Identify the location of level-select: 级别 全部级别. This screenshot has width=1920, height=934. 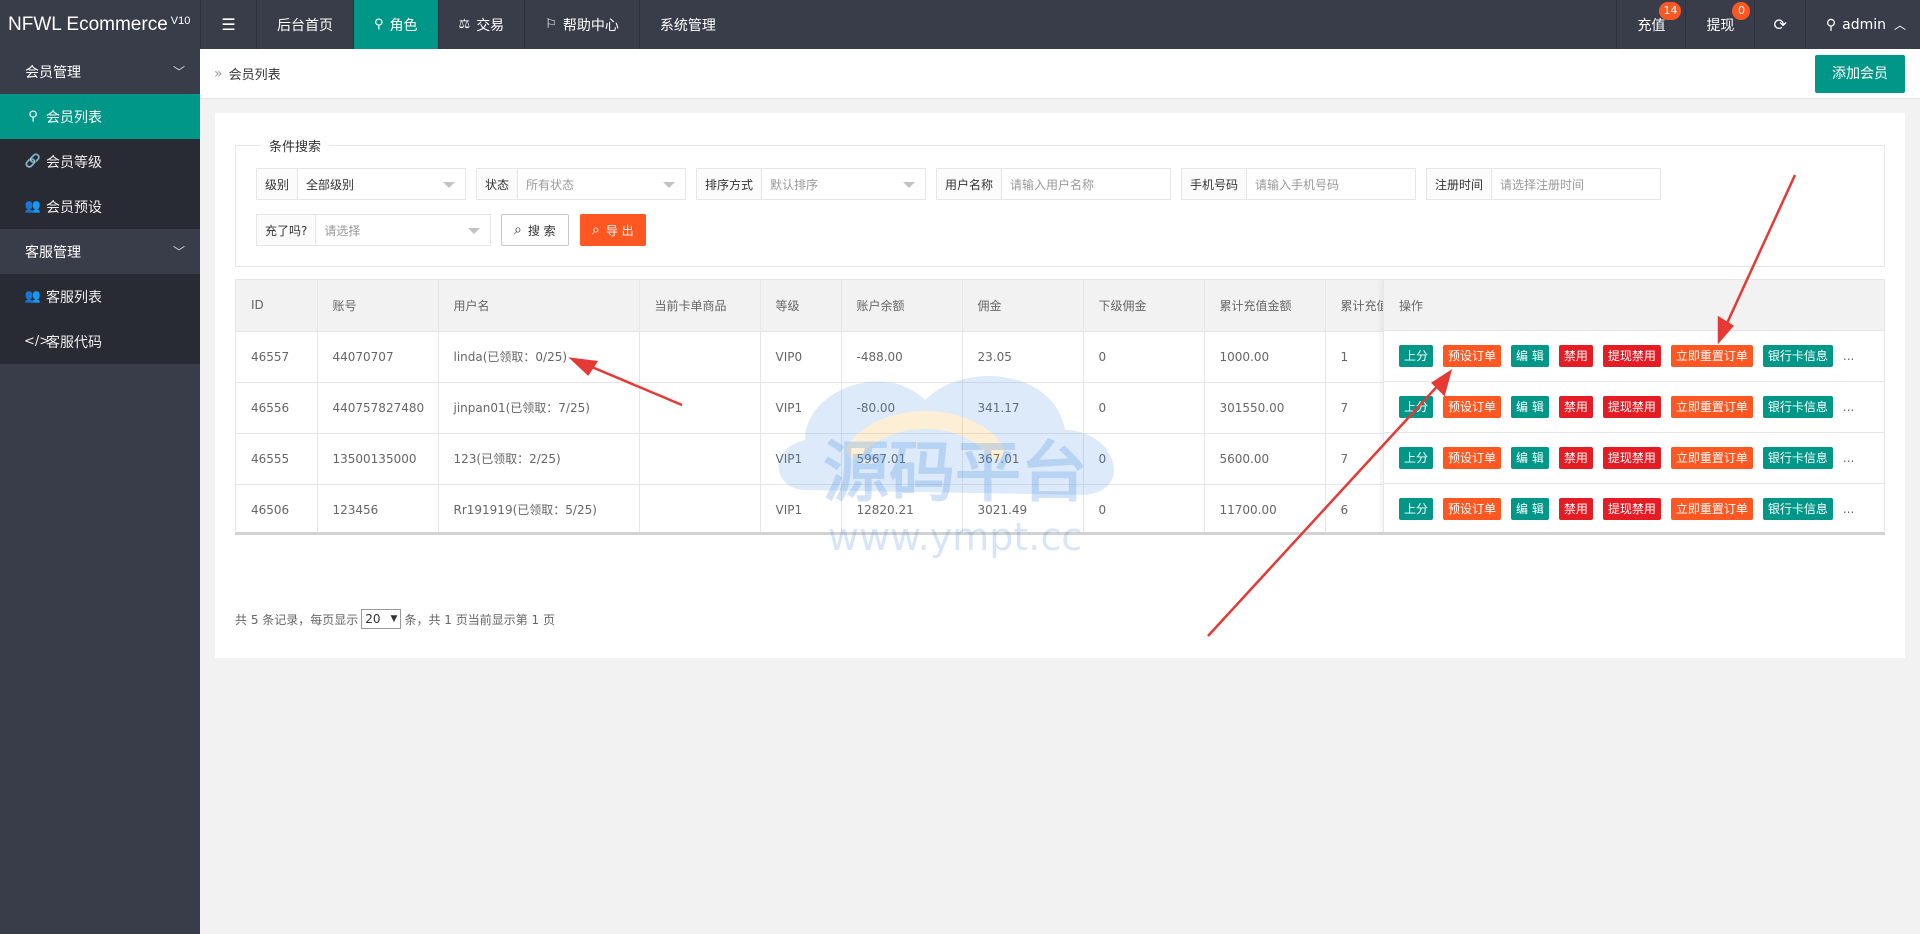
(361, 184).